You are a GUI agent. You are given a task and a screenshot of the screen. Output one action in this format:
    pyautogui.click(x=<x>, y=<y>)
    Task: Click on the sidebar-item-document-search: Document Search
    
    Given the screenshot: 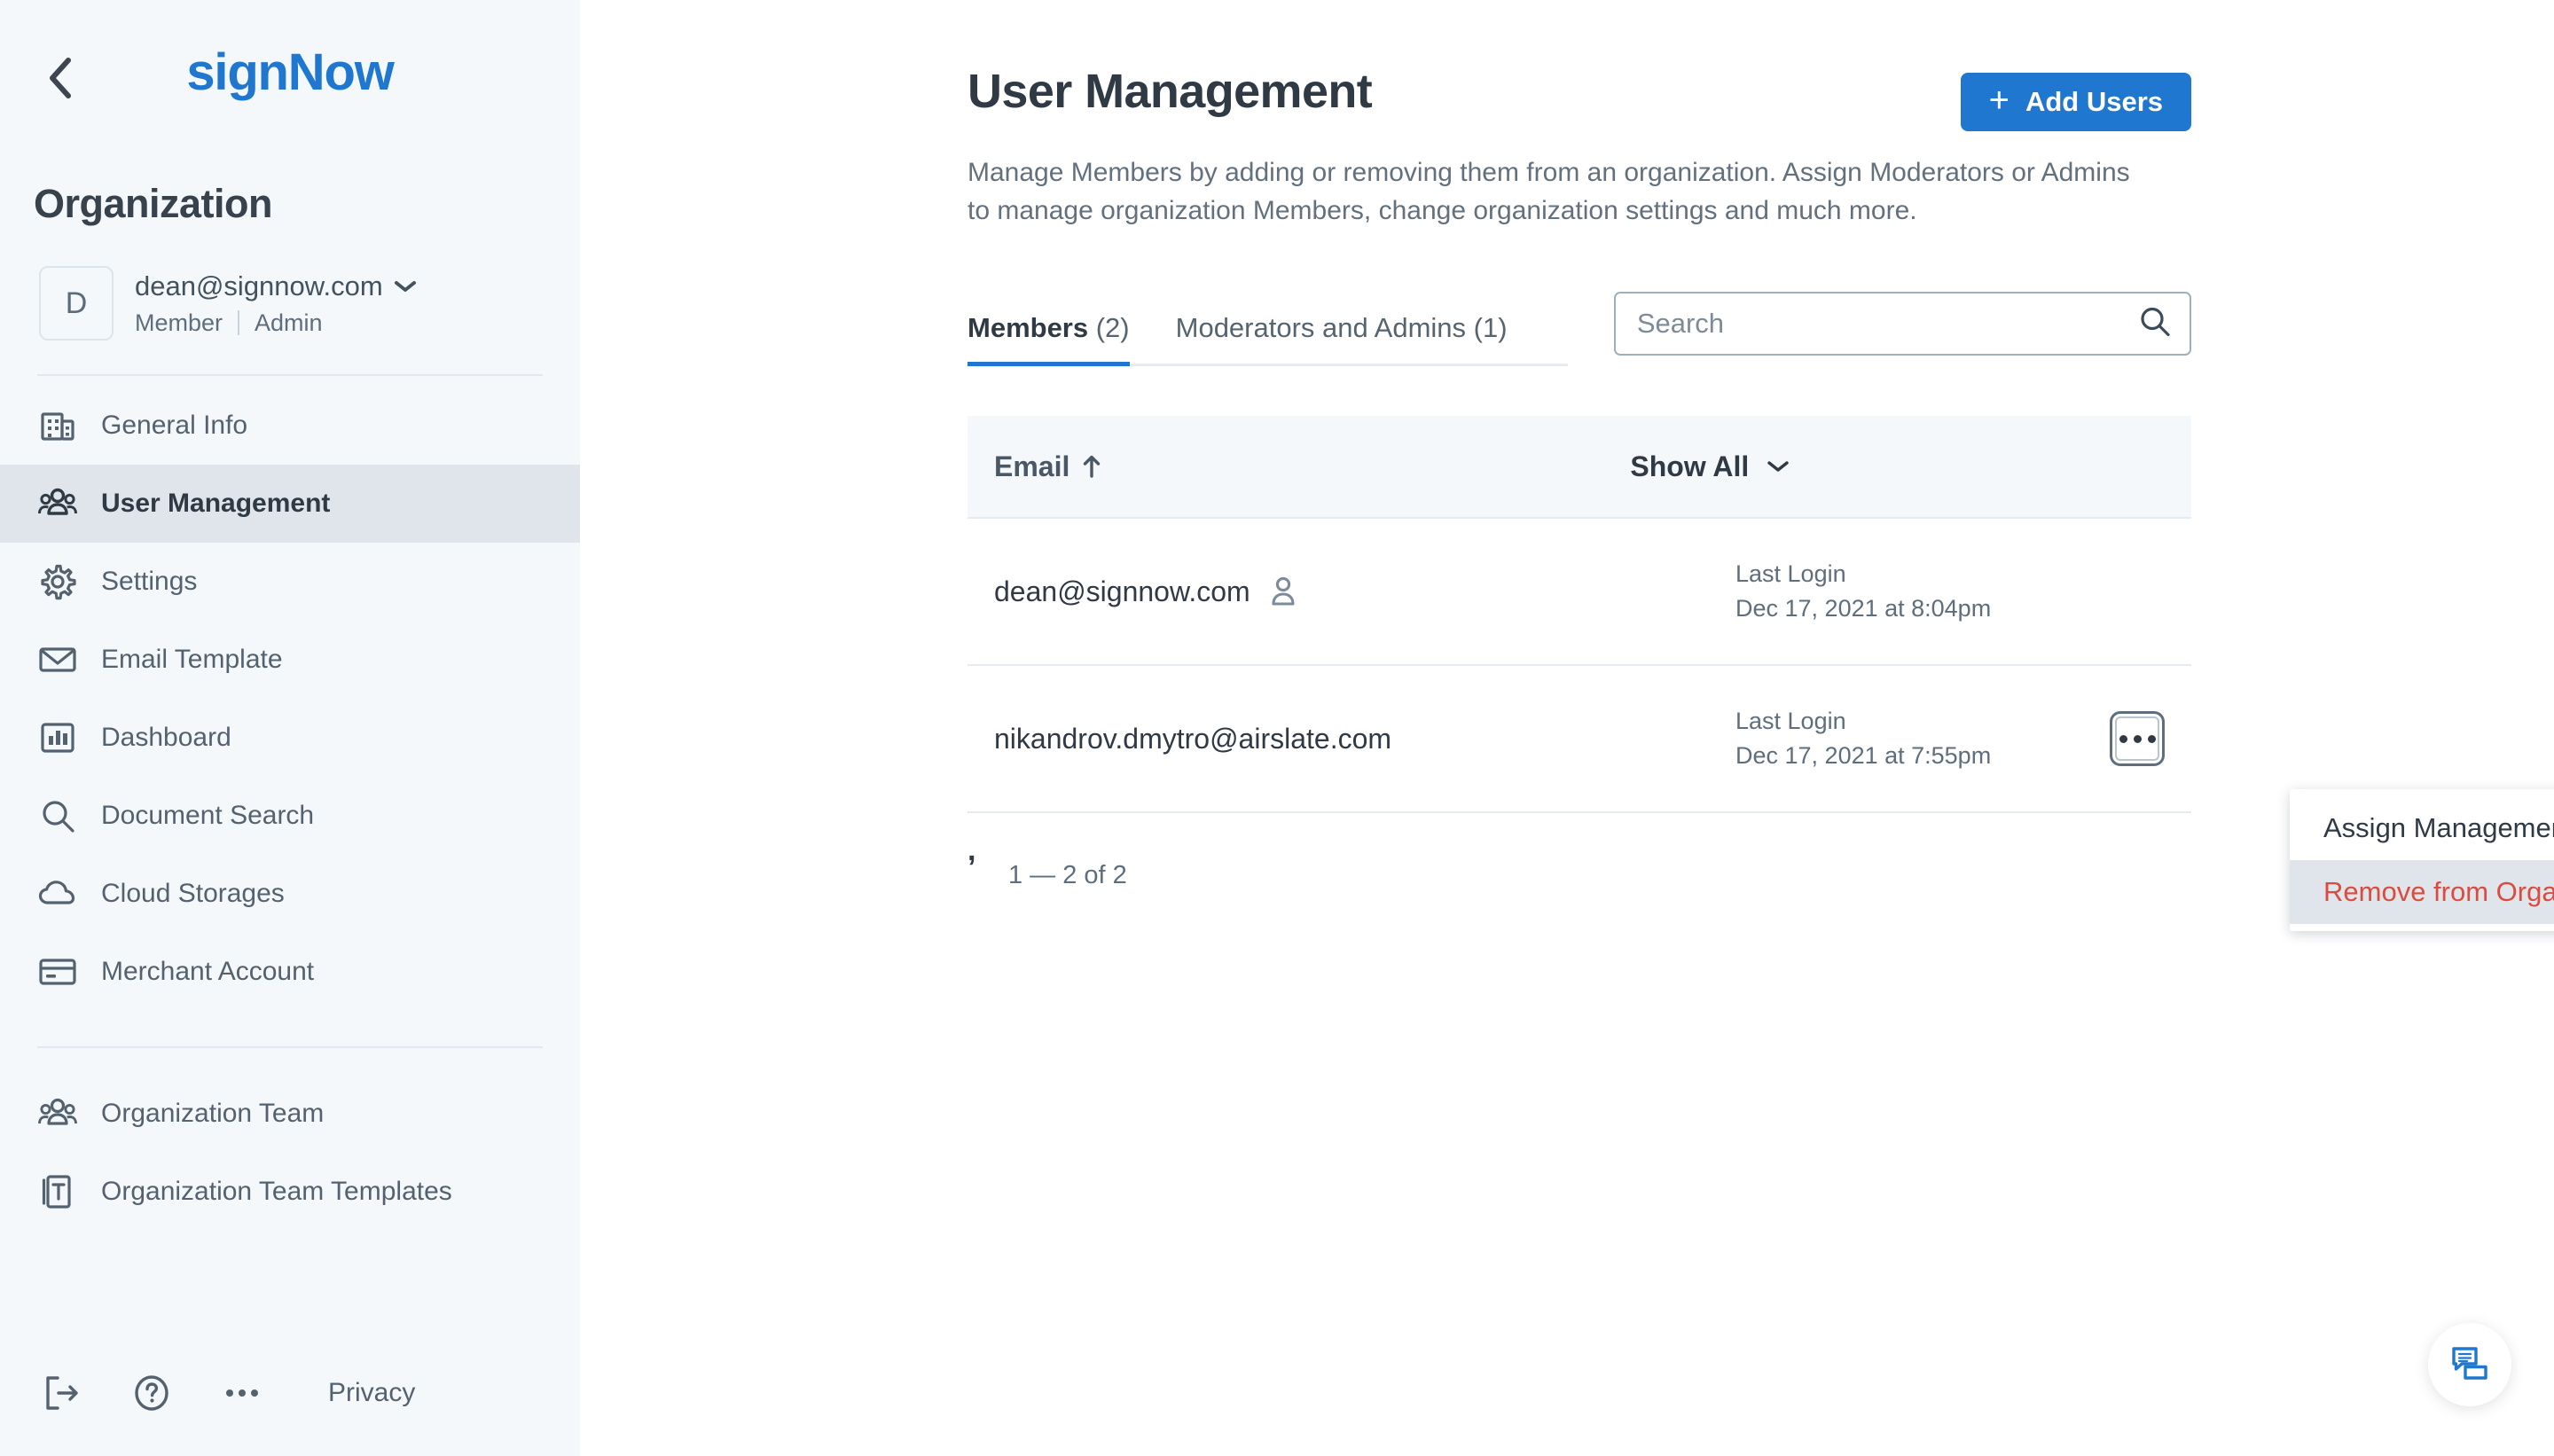 What is the action you would take?
    pyautogui.click(x=290, y=816)
    